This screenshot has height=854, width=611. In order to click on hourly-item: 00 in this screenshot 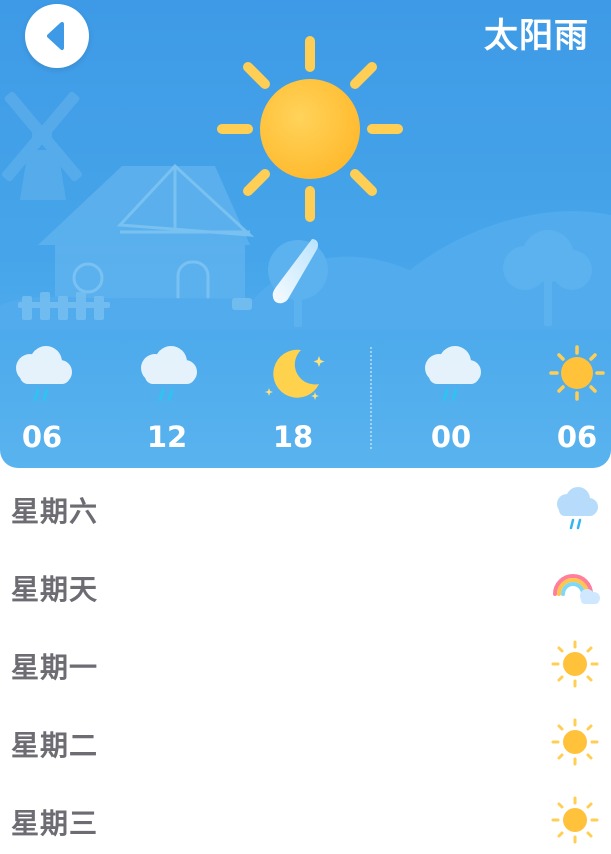, I will do `click(451, 396)`.